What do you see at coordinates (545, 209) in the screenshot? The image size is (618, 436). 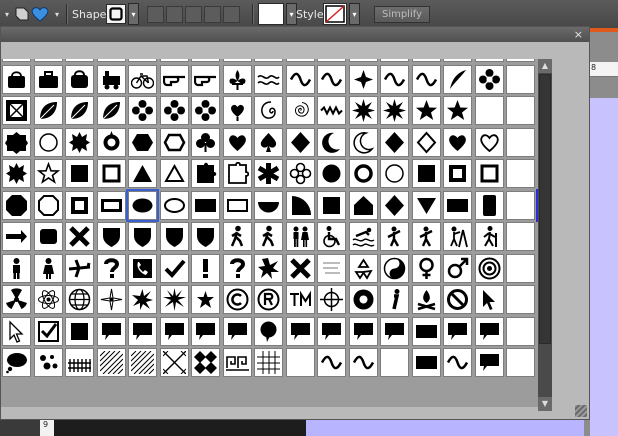 I see `scroll-thumb` at bounding box center [545, 209].